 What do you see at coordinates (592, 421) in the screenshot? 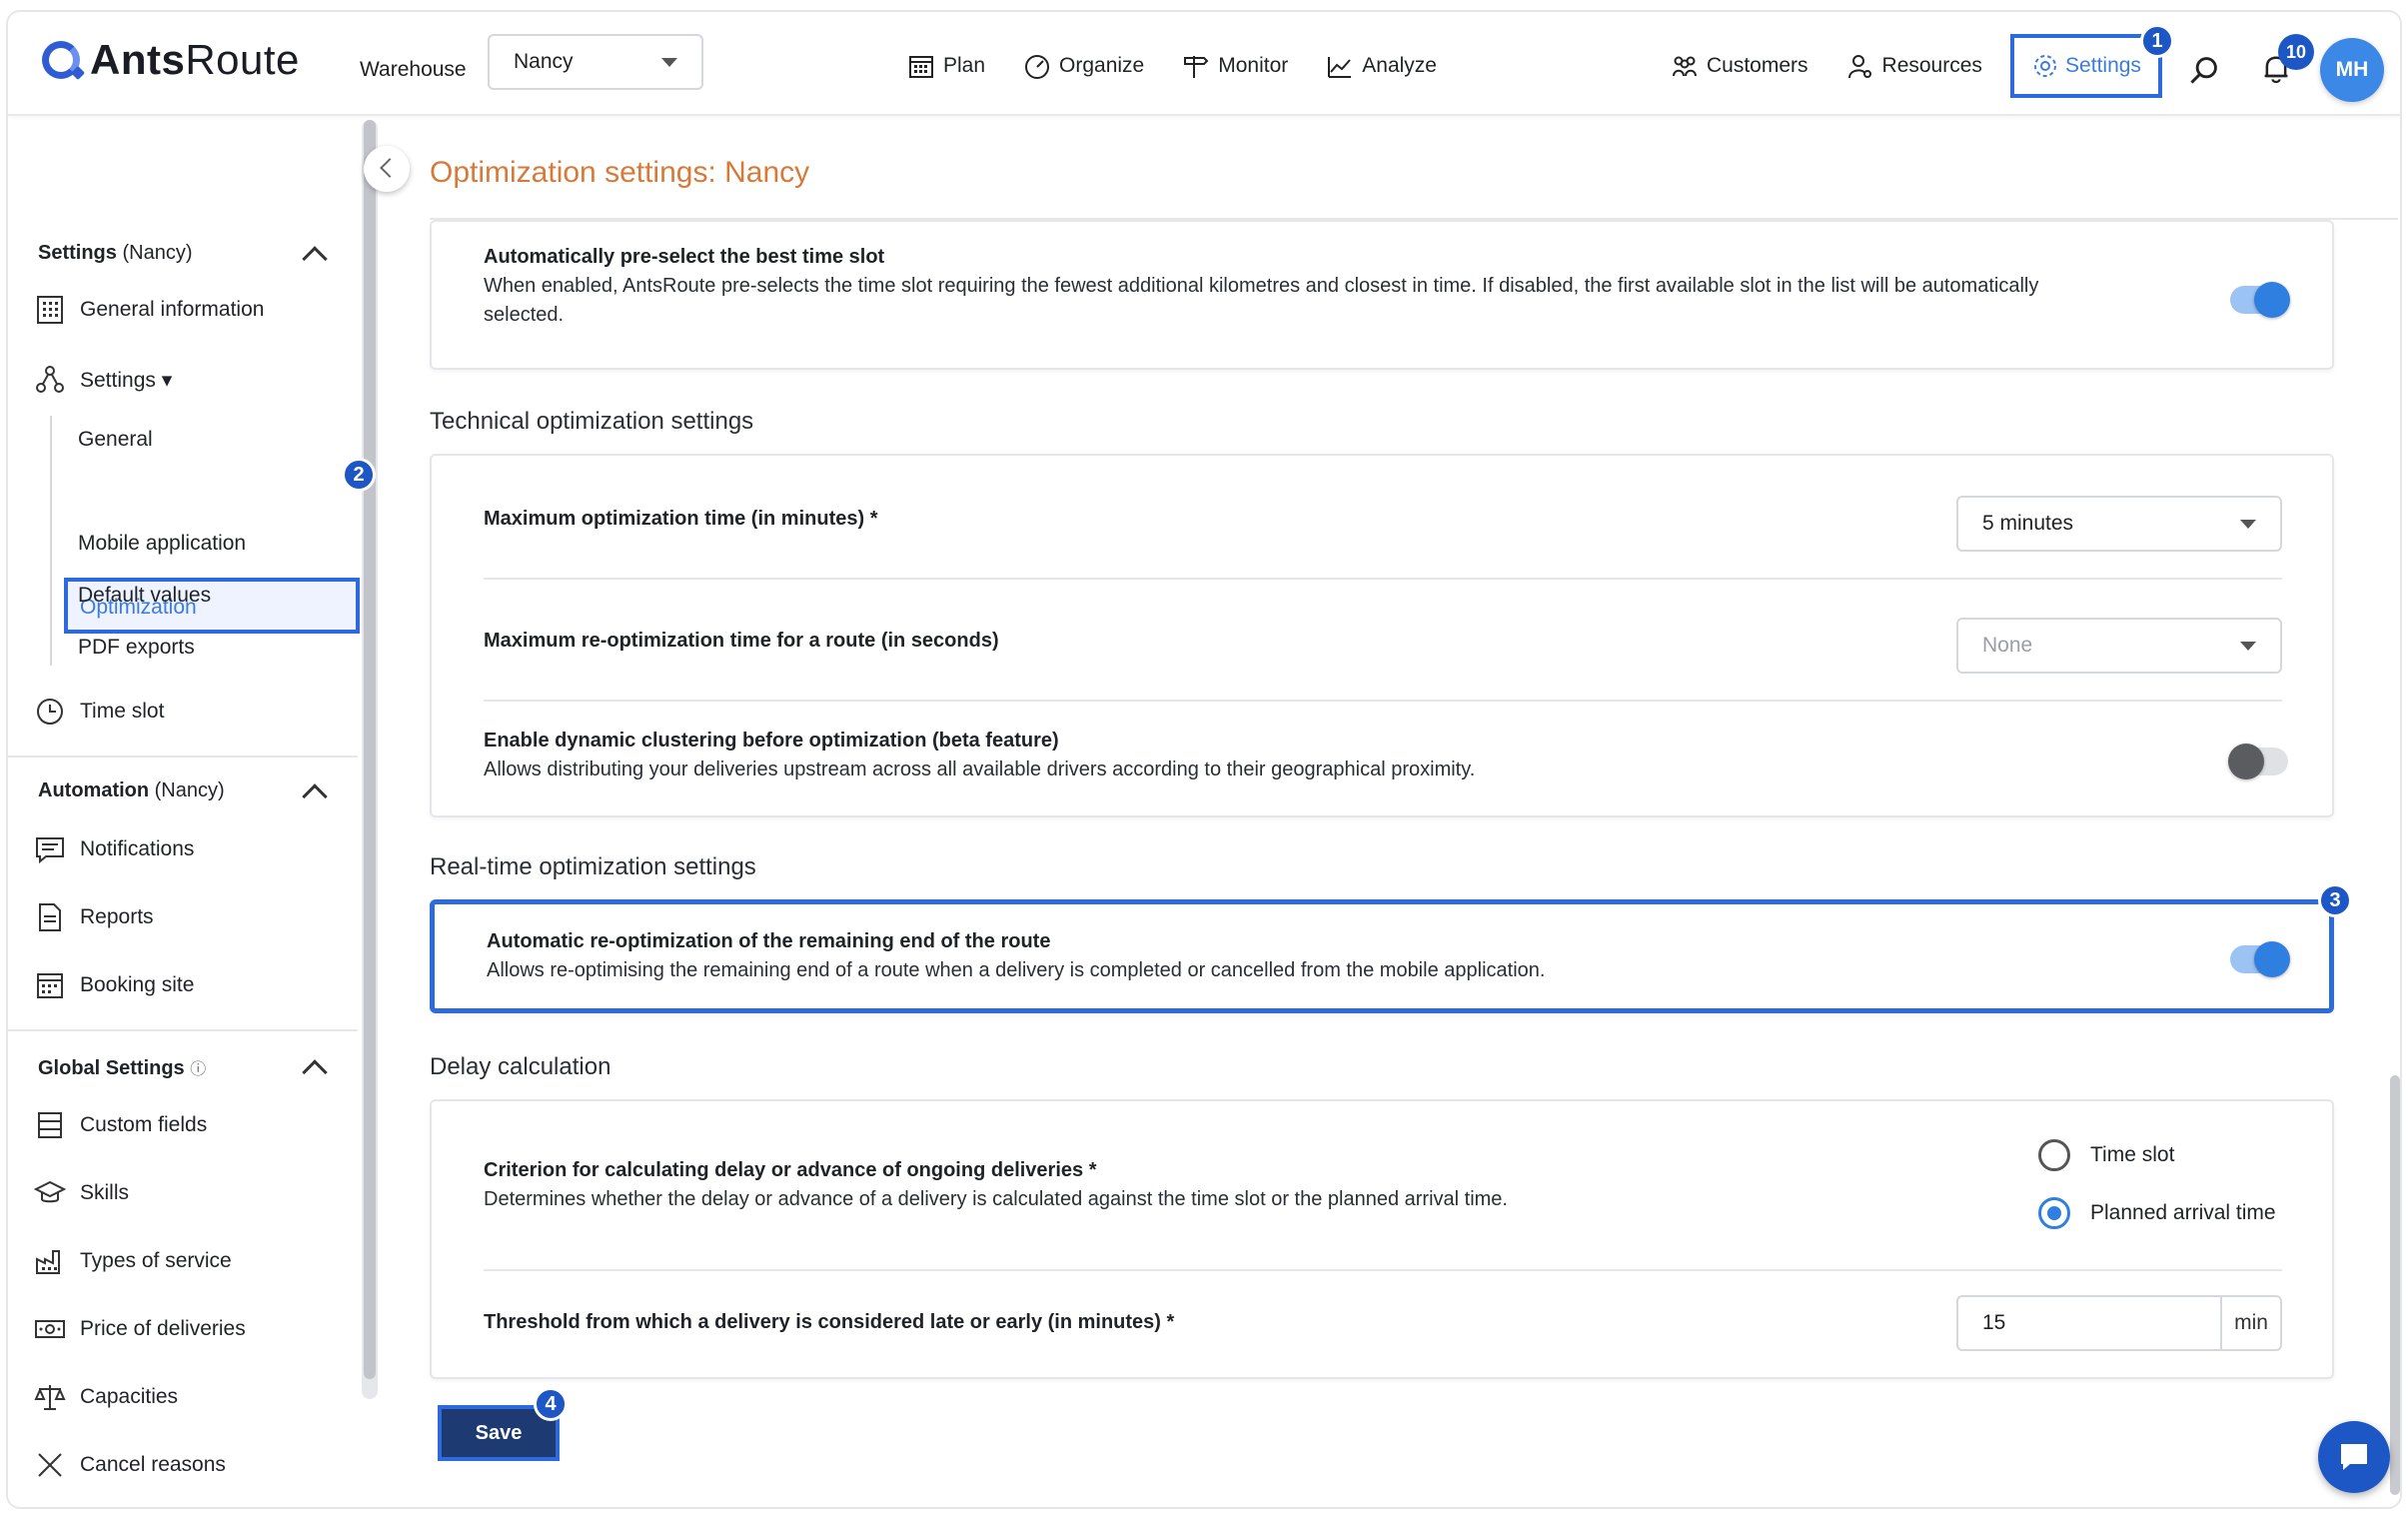
I see `technical-section-label: Technical optimization settings` at bounding box center [592, 421].